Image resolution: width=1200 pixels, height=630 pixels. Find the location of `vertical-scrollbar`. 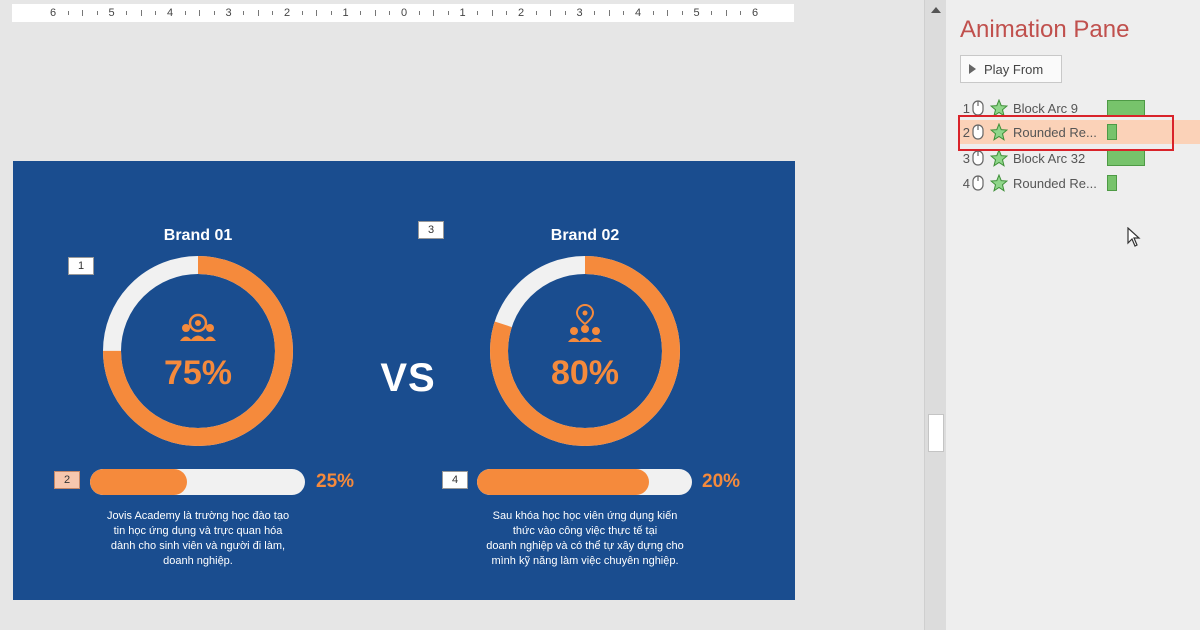

vertical-scrollbar is located at coordinates (935, 315).